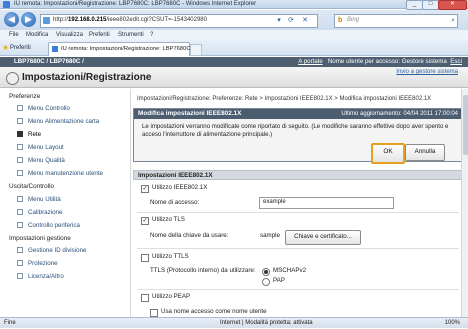 The image size is (468, 329). What do you see at coordinates (266, 323) in the screenshot?
I see `security-zone: Internet | Modalità protetta: attivata` at bounding box center [266, 323].